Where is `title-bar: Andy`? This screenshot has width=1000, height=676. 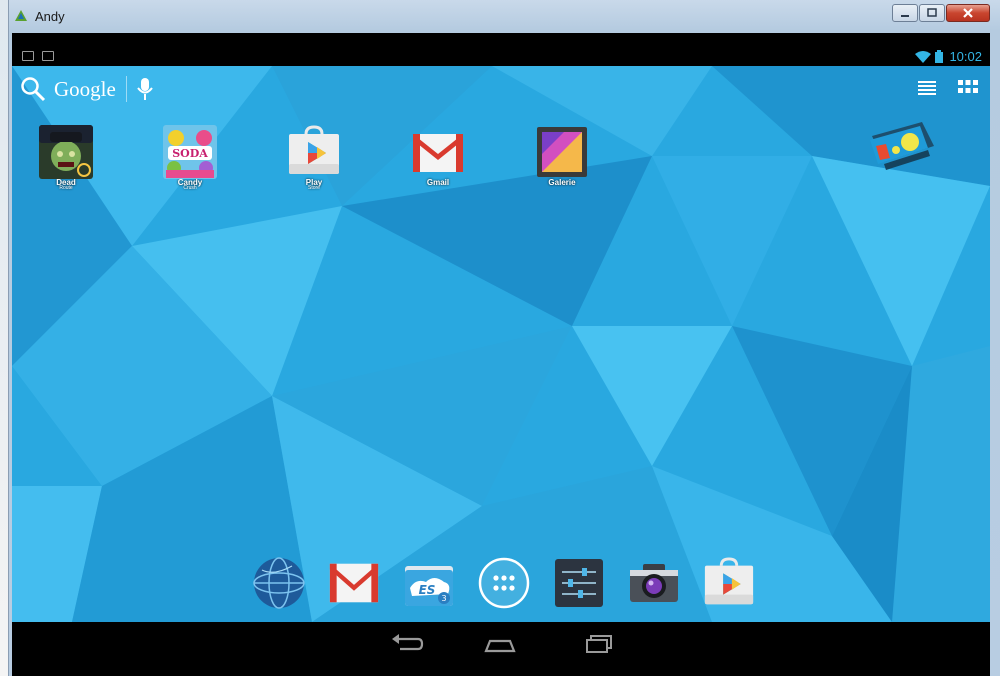 title-bar: Andy is located at coordinates (504, 16).